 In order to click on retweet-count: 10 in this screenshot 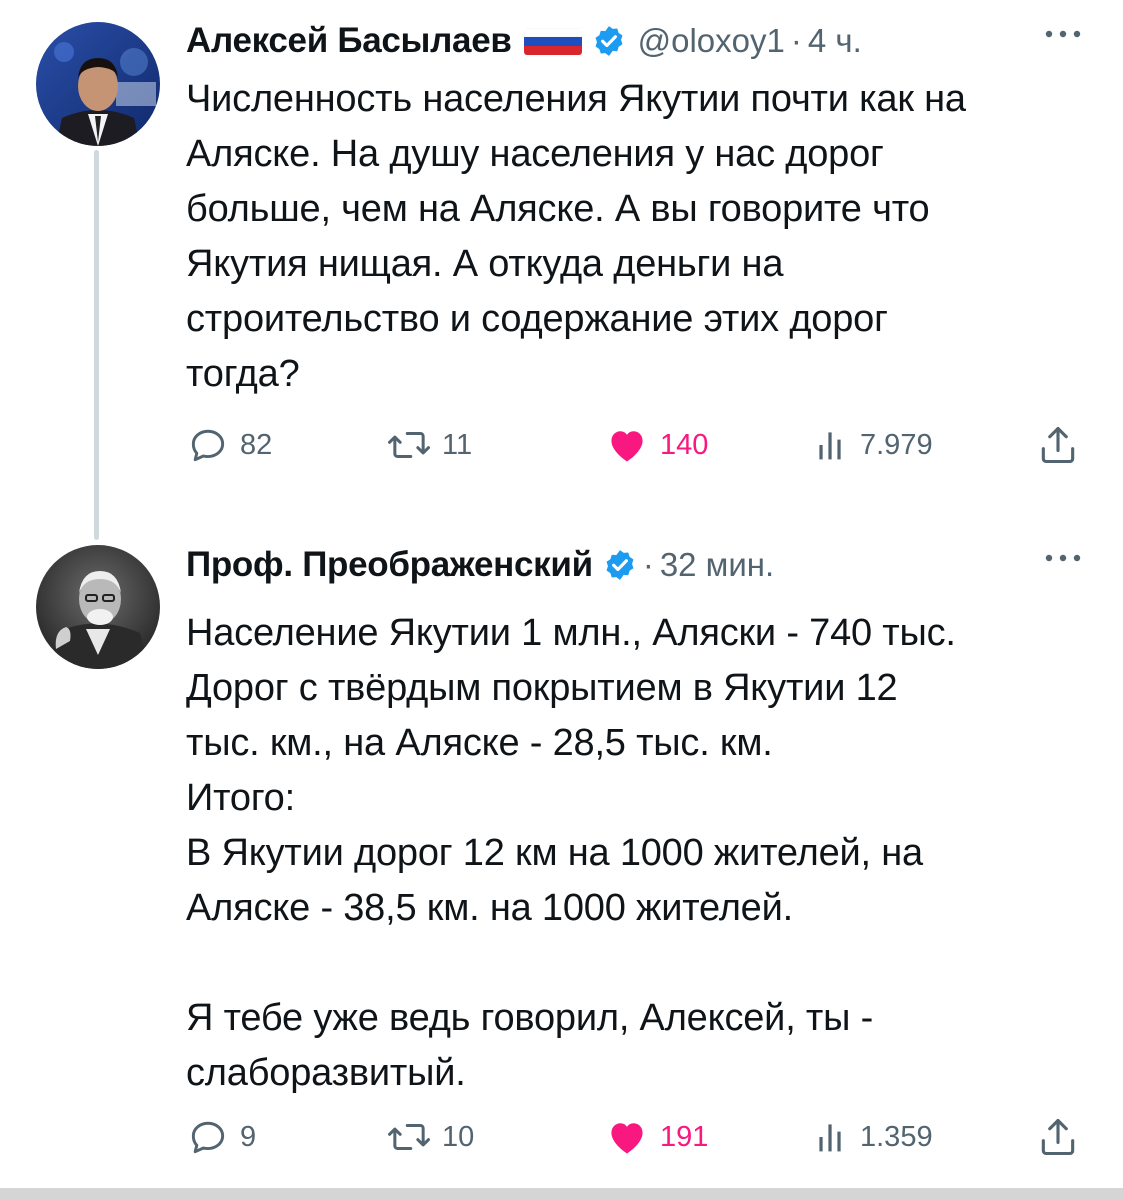, I will do `click(458, 1136)`.